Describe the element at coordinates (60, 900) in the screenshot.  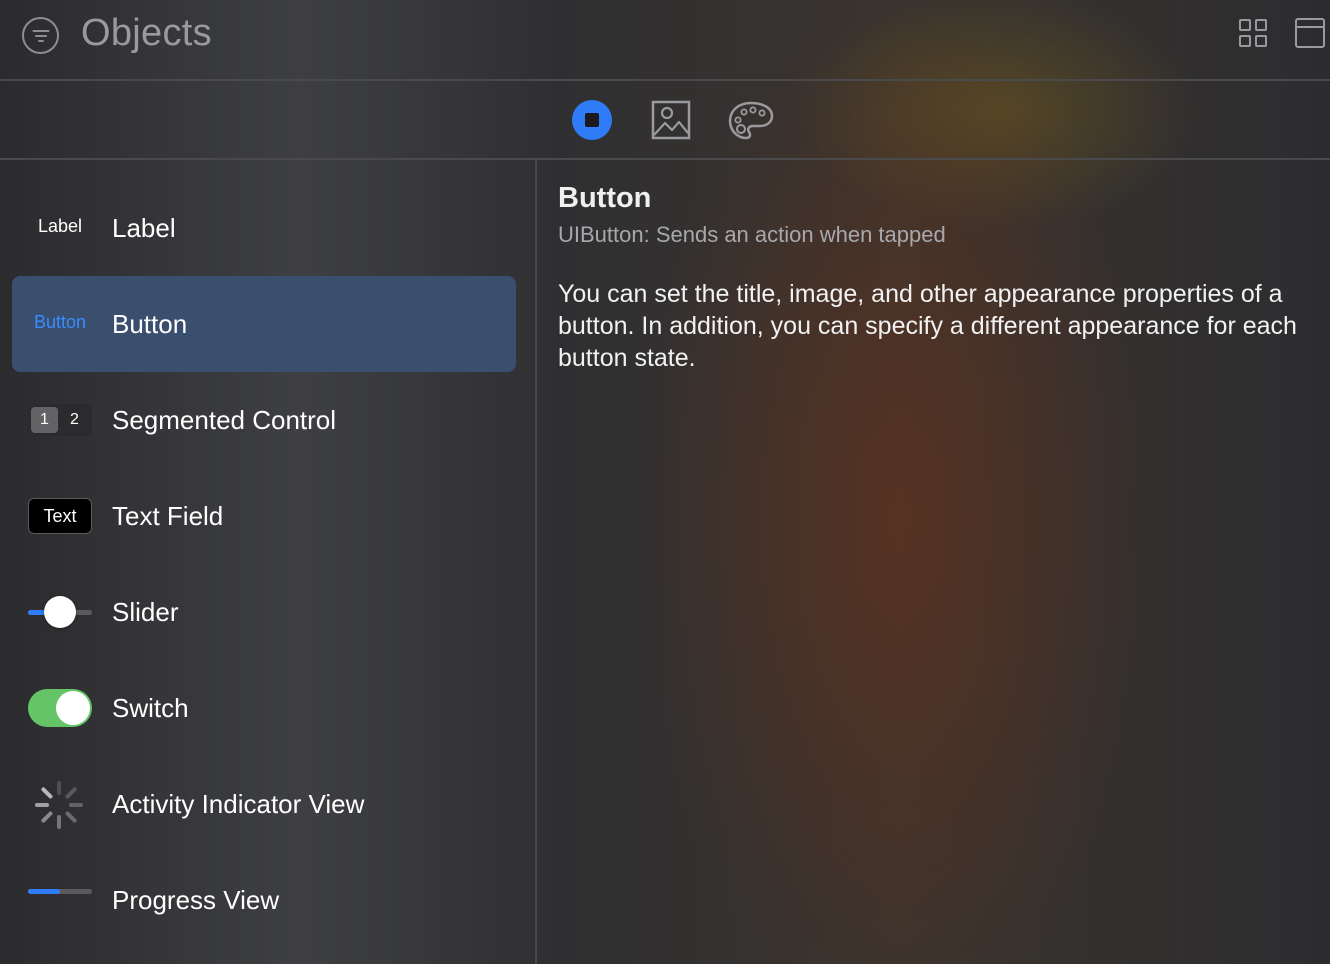
I see `progress-view-thumbnail` at that location.